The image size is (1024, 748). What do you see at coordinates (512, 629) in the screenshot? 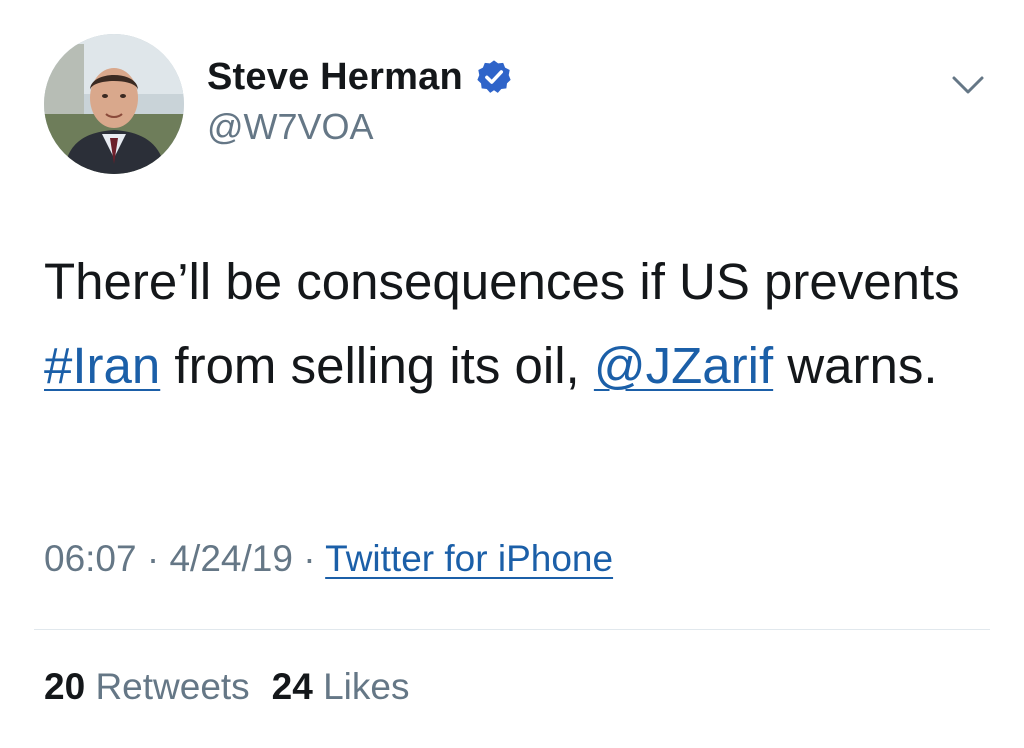
I see `divider` at bounding box center [512, 629].